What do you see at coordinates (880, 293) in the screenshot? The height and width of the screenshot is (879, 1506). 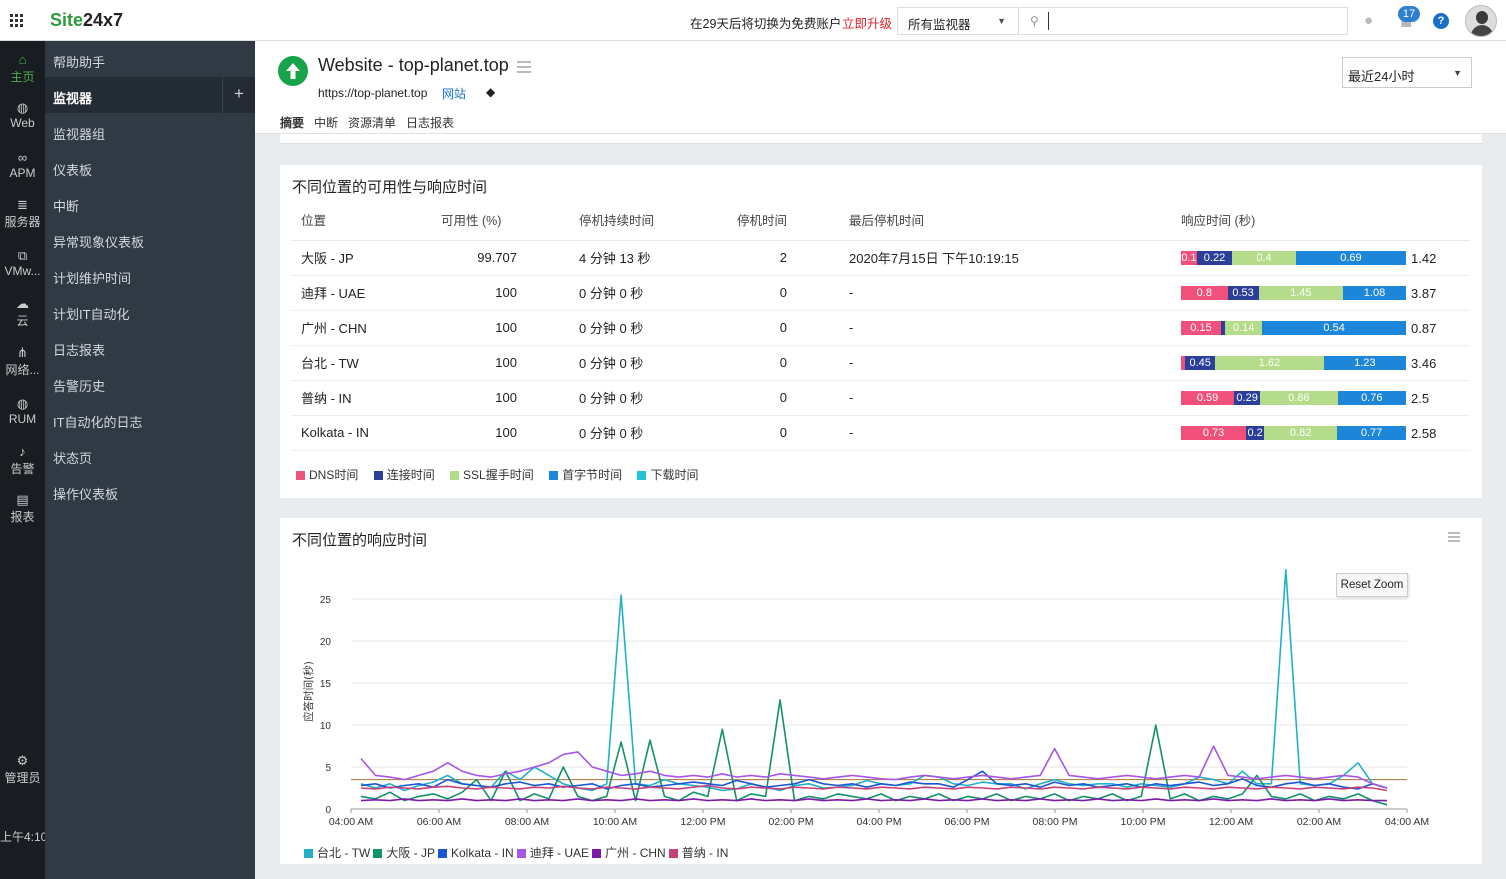 I see `table-row: 迪拜 - UAE 100 0 分钟 0 秒 0-0.8 0.53 1.45 1.08 3.87` at bounding box center [880, 293].